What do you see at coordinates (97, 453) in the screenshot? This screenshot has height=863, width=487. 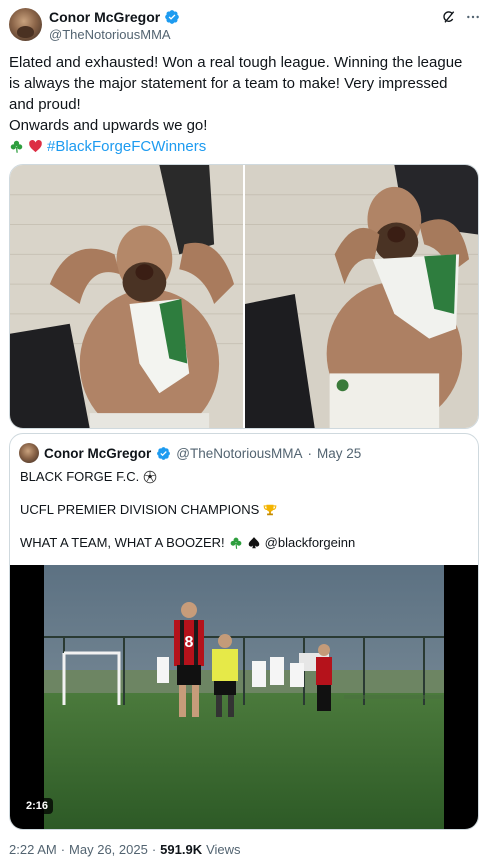 I see `quoted-author-name: Conor McGregor` at bounding box center [97, 453].